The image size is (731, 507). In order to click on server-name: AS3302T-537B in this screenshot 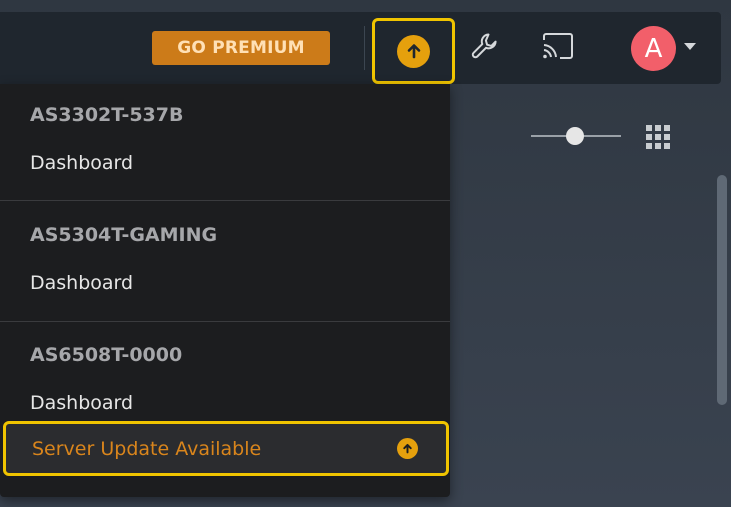, I will do `click(107, 115)`.